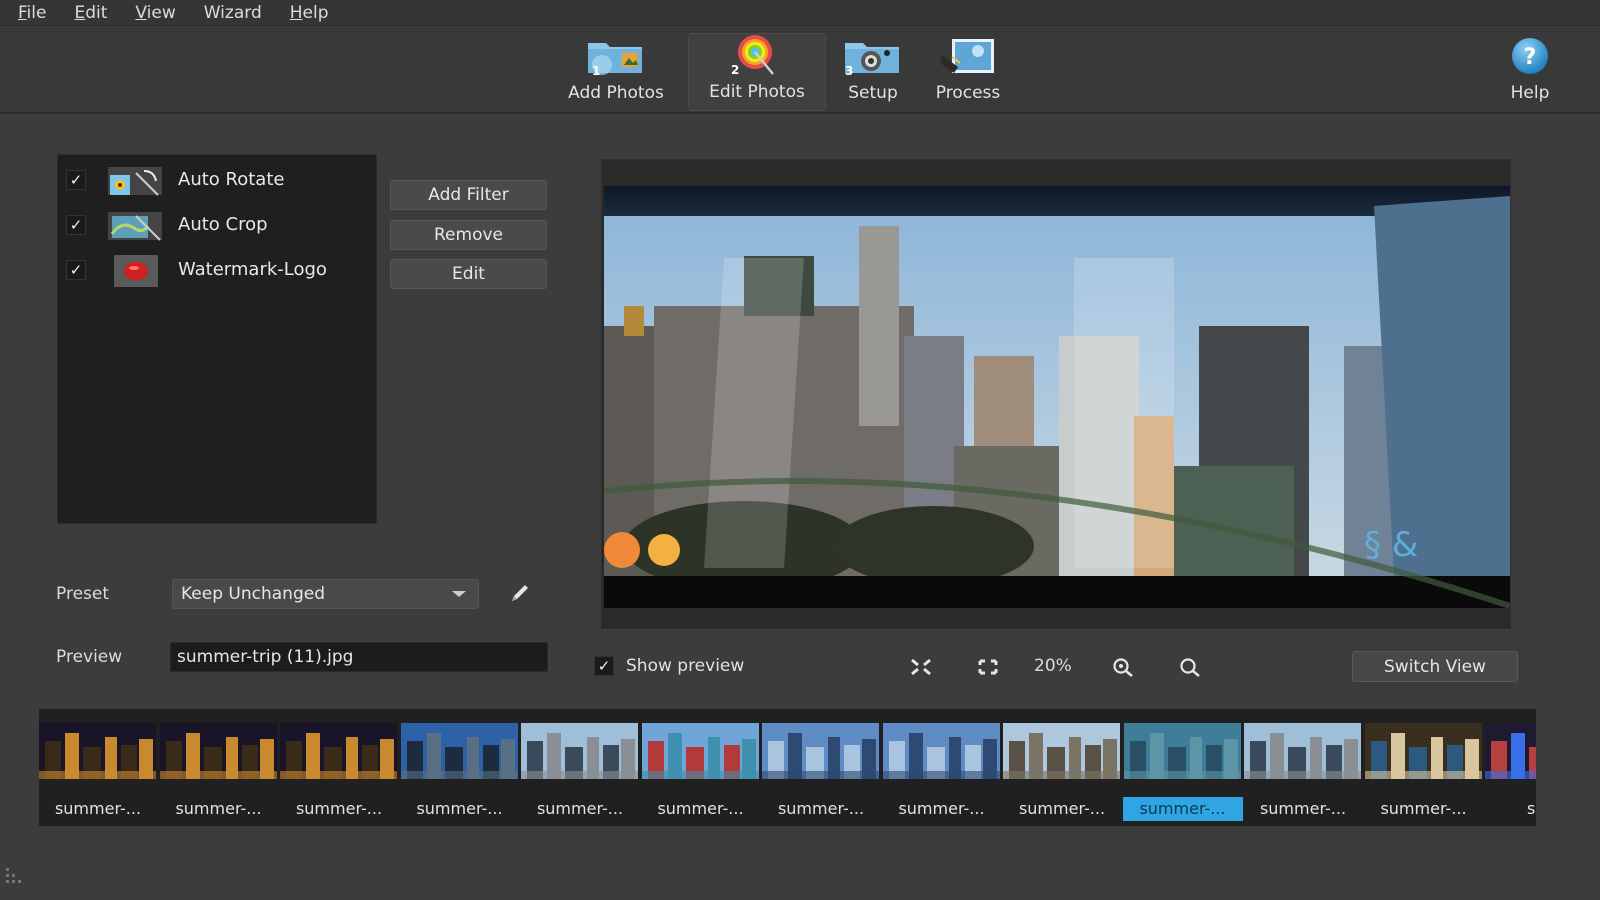 Image resolution: width=1600 pixels, height=900 pixels. Describe the element at coordinates (15, 876) in the screenshot. I see `resize-grip-icon` at that location.